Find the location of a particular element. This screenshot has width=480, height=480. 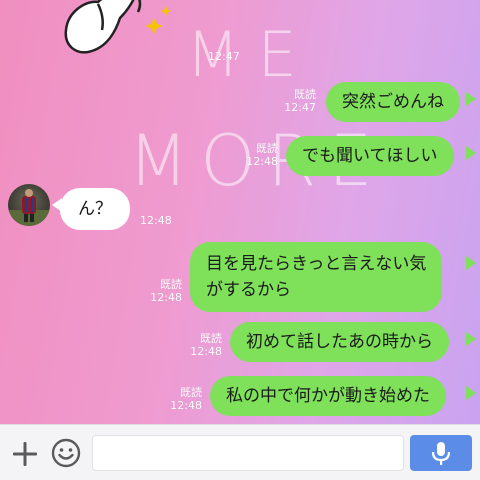

read-receipt: 既読 12:47 is located at coordinates (298, 101).